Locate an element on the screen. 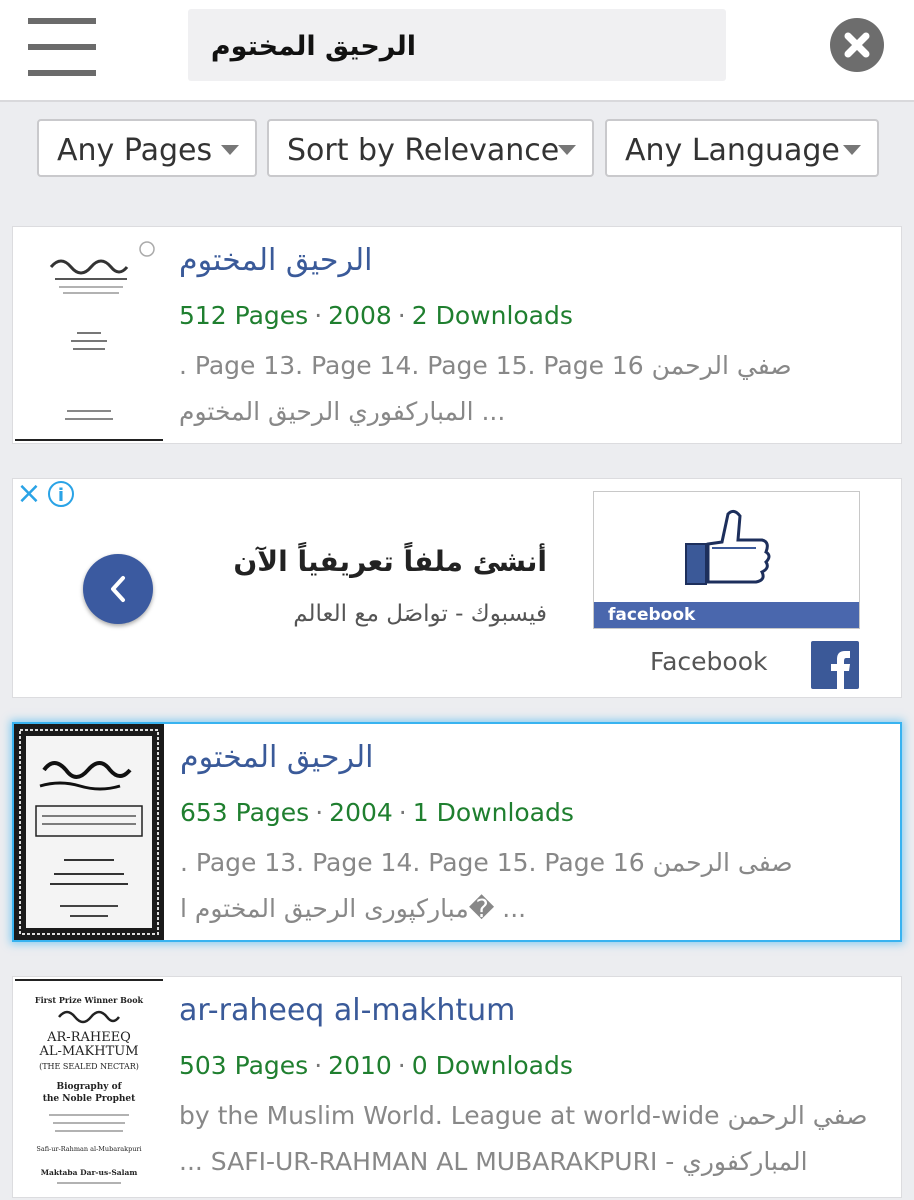  pages-filter-dropdown: Any Pages is located at coordinates (147, 148).